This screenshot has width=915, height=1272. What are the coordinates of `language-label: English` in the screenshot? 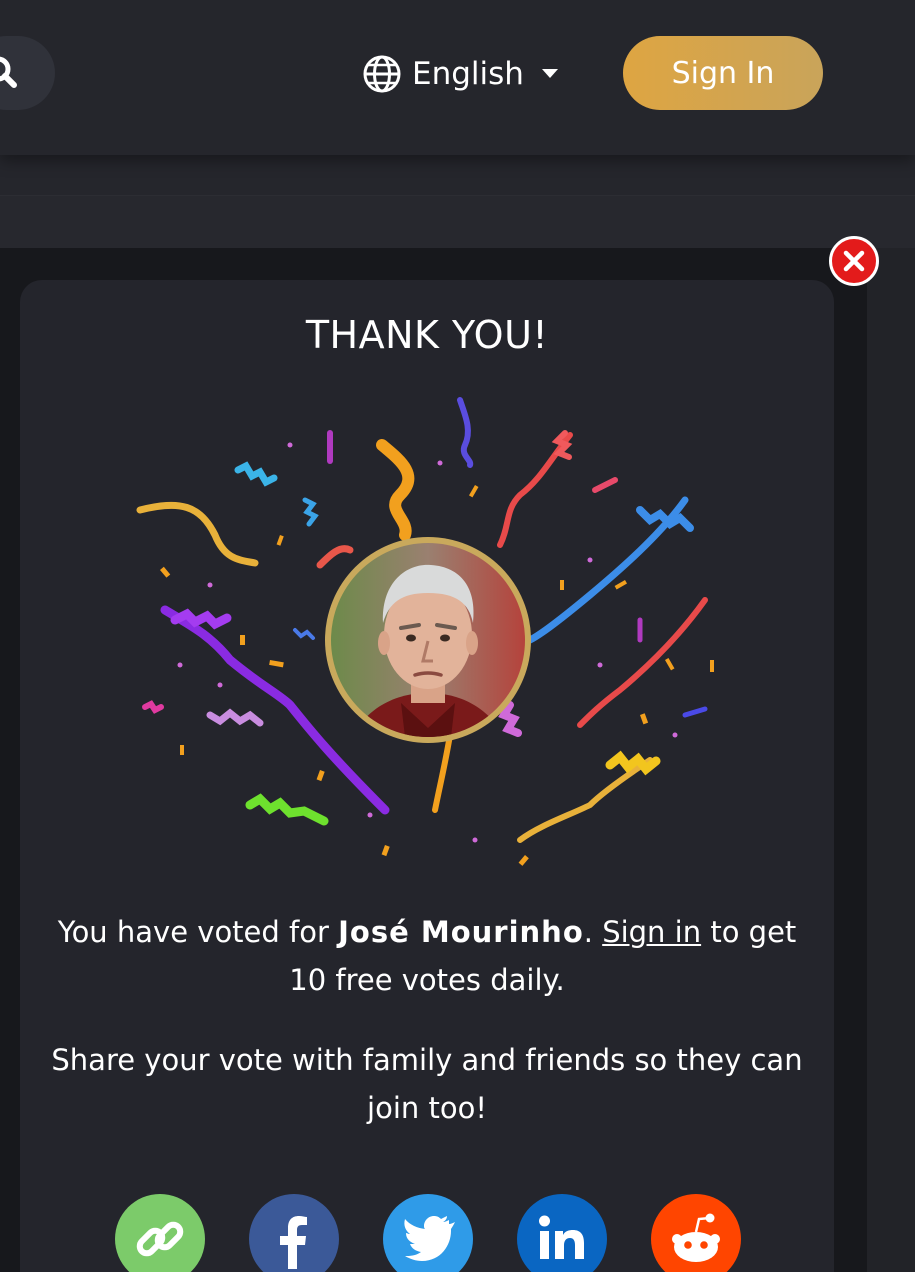 It's located at (468, 74).